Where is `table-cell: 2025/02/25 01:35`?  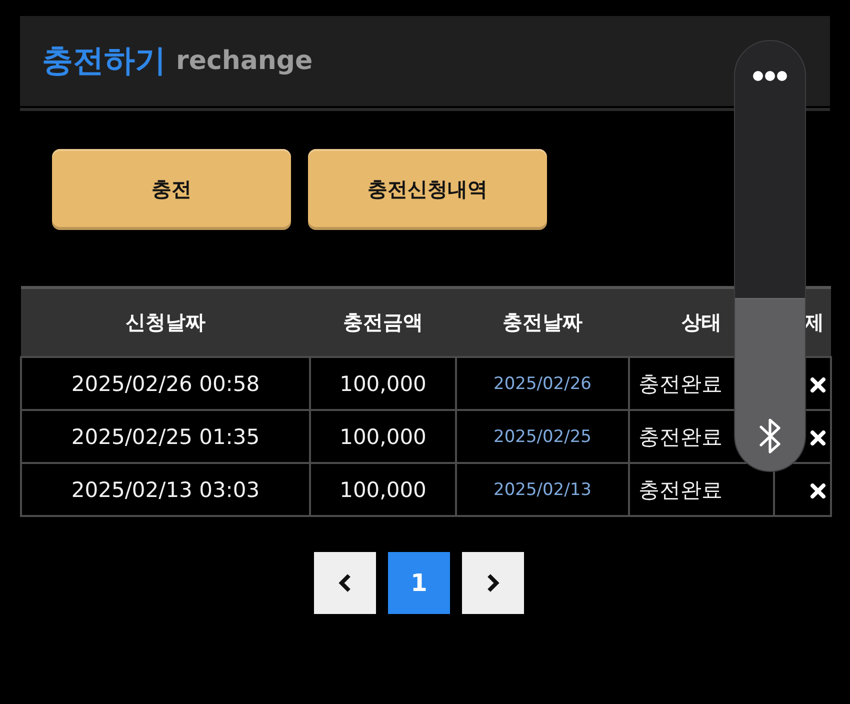 table-cell: 2025/02/25 01:35 is located at coordinates (165, 436).